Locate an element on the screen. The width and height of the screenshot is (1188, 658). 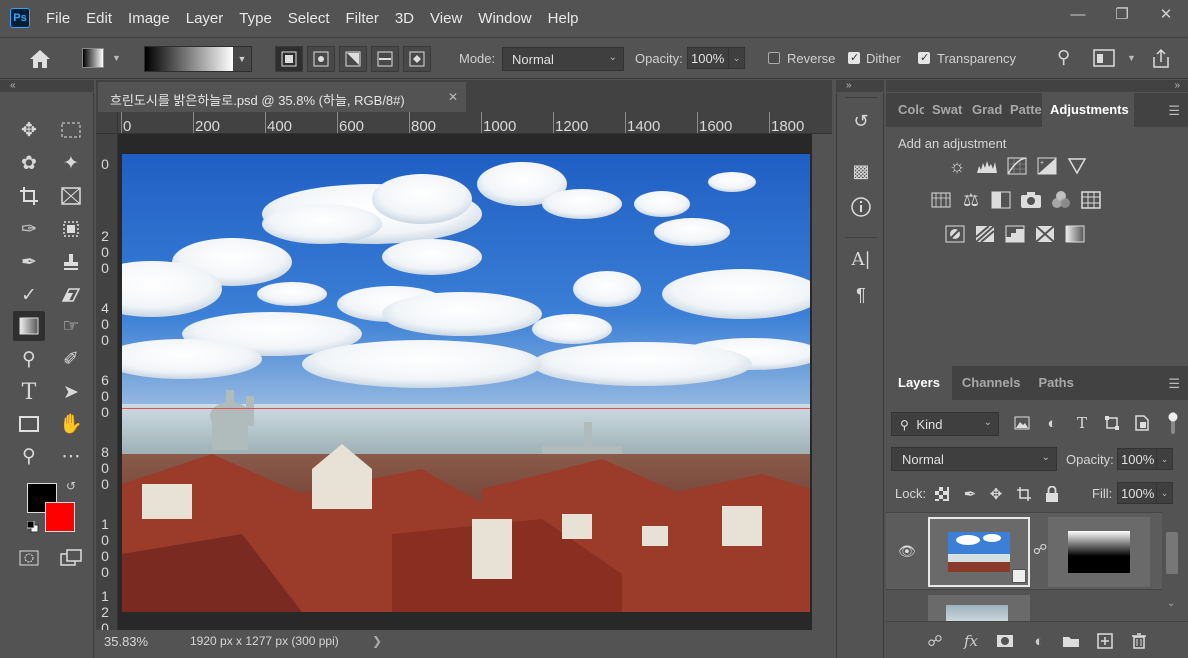
transparency-checkbox is located at coordinates (924, 57).